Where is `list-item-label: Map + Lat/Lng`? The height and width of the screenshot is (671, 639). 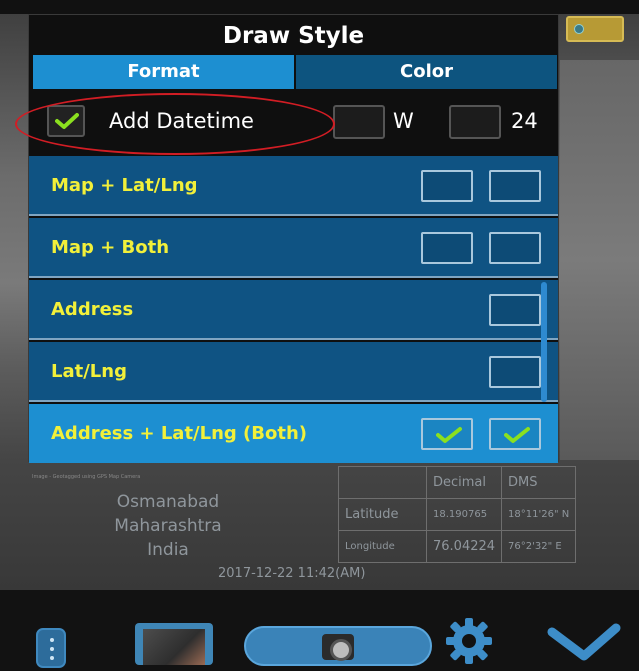 list-item-label: Map + Lat/Lng is located at coordinates (124, 185).